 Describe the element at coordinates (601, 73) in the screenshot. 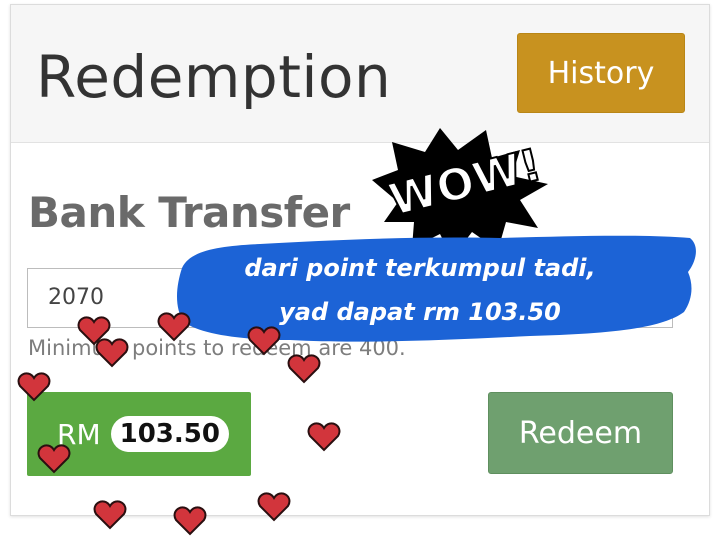

I see `history-button: History` at that location.